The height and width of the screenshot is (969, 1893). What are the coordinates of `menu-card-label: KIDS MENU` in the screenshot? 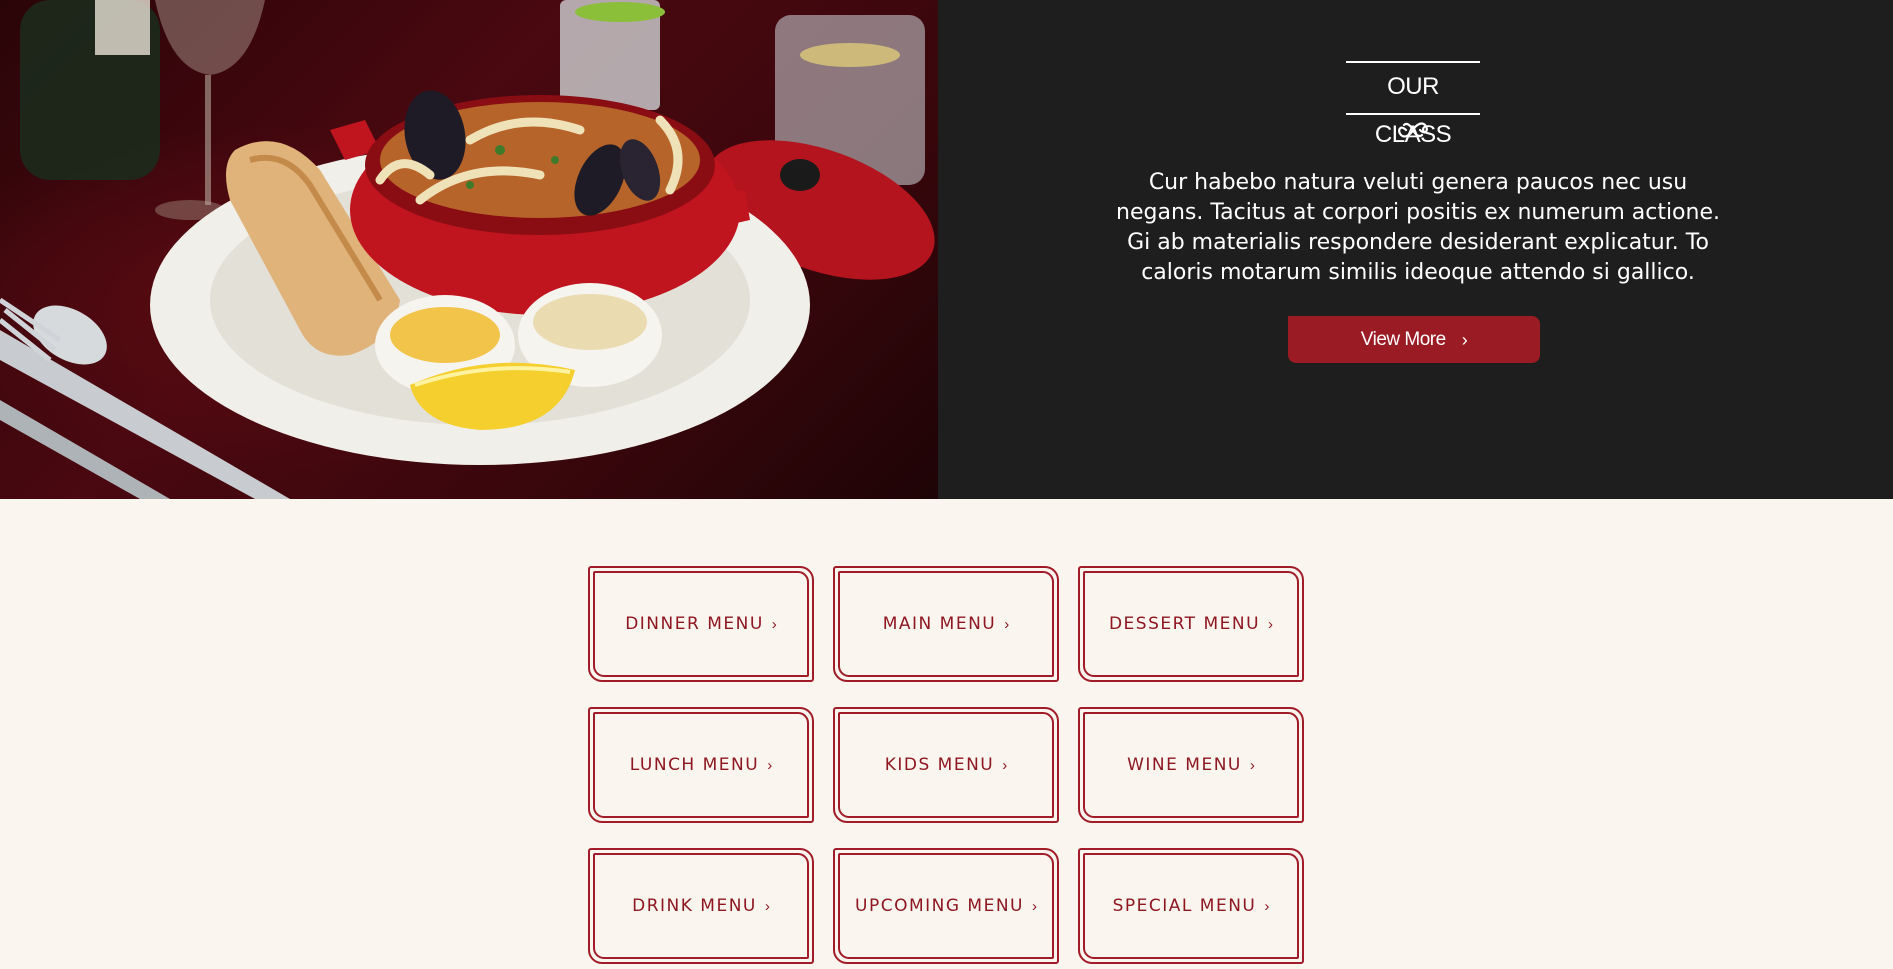 It's located at (939, 765).